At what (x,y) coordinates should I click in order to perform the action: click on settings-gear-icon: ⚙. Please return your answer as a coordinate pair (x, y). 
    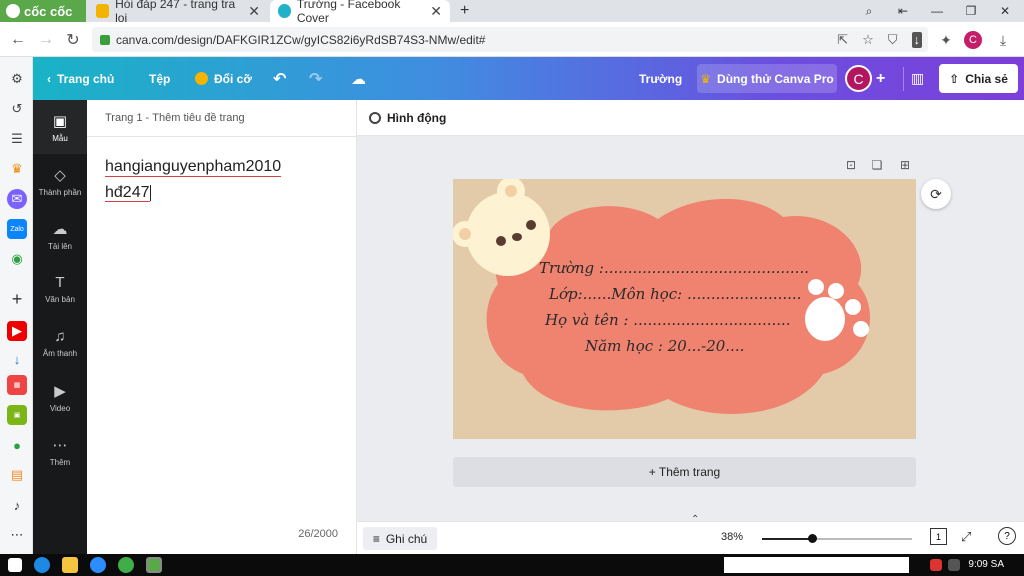
    Looking at the image, I should click on (17, 79).